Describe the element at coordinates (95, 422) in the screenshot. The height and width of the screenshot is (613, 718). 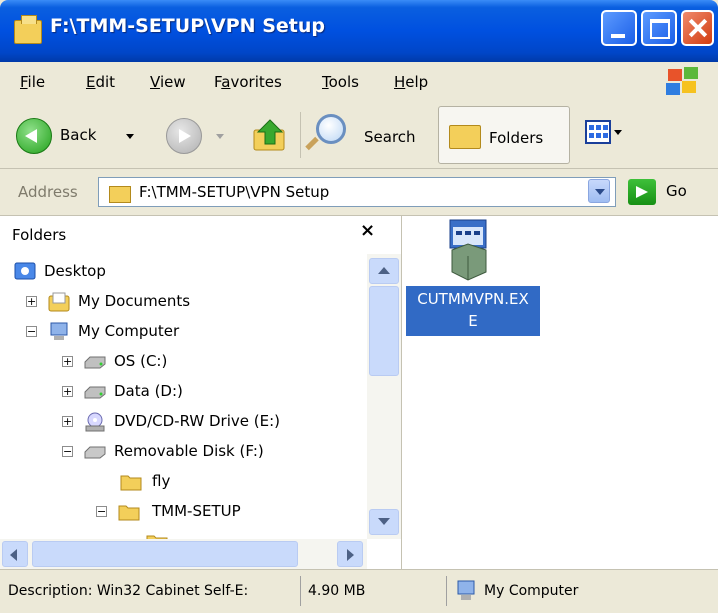
I see `cd-drive-icon` at that location.